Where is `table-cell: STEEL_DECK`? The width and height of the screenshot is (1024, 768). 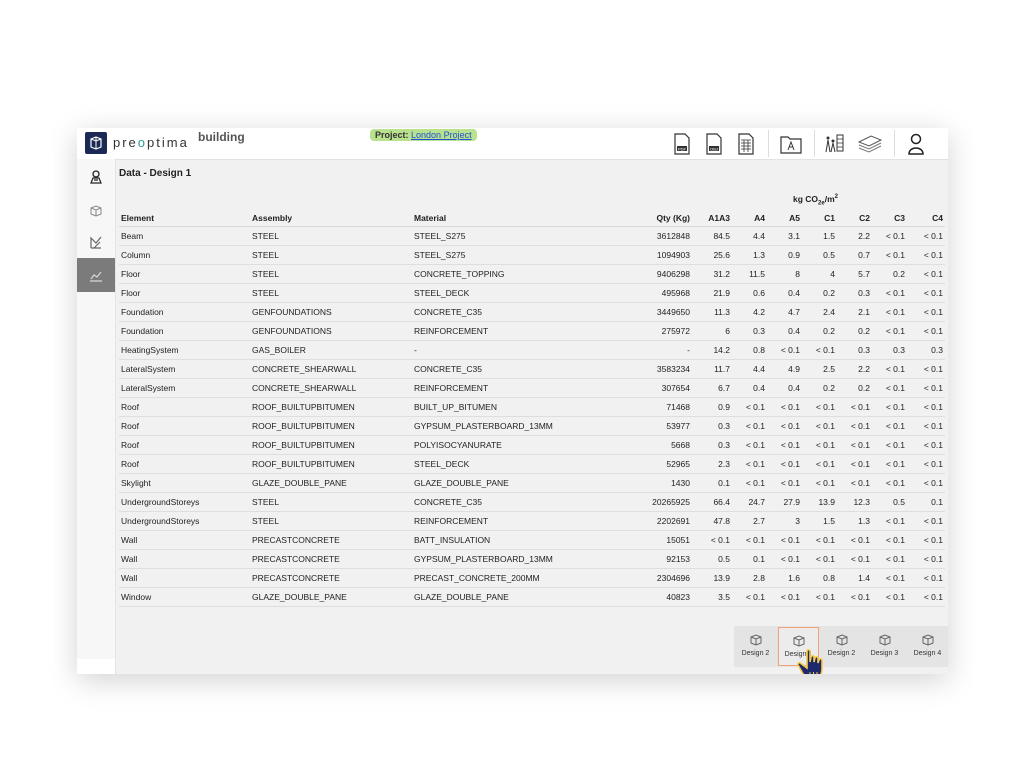 table-cell: STEEL_DECK is located at coordinates (522, 293).